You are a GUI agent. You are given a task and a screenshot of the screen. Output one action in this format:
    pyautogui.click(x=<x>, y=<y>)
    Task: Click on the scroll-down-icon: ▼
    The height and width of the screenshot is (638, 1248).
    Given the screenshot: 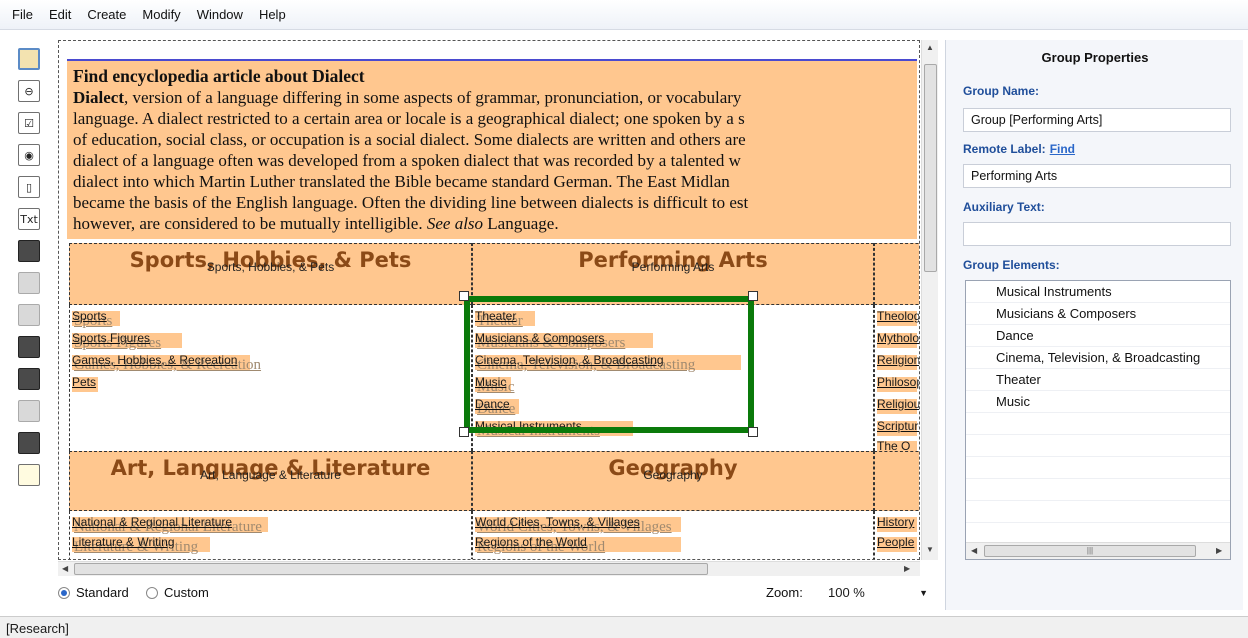 What is the action you would take?
    pyautogui.click(x=930, y=549)
    